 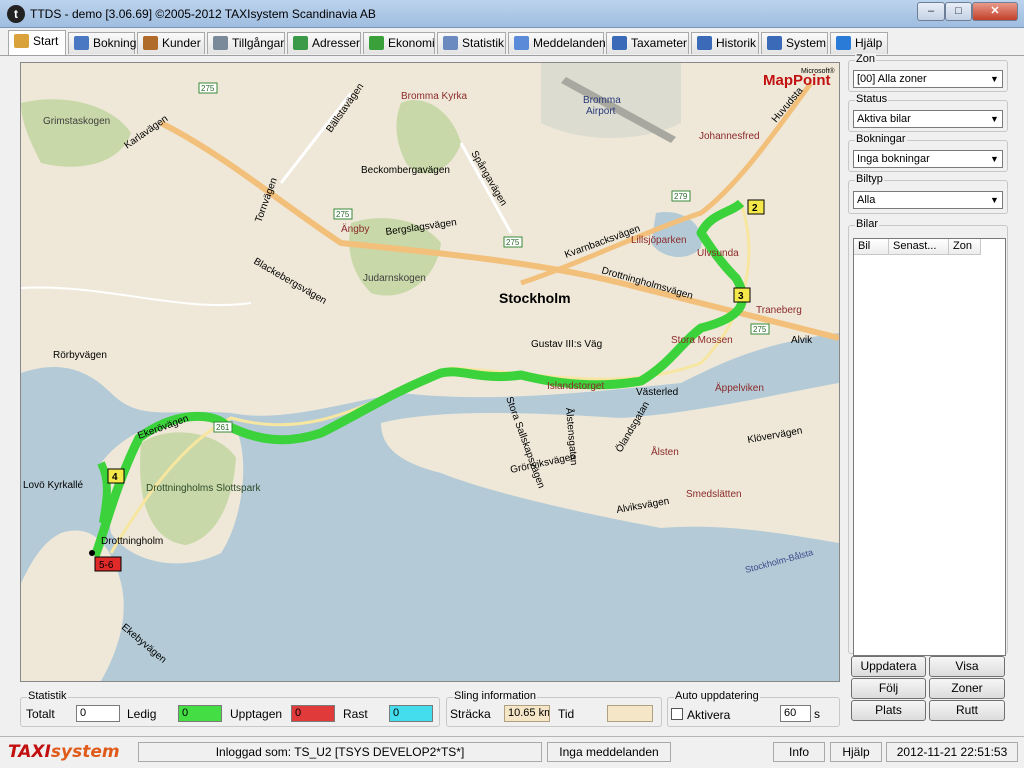 I want to click on map-label: Grimstaskogen, so click(x=76, y=121).